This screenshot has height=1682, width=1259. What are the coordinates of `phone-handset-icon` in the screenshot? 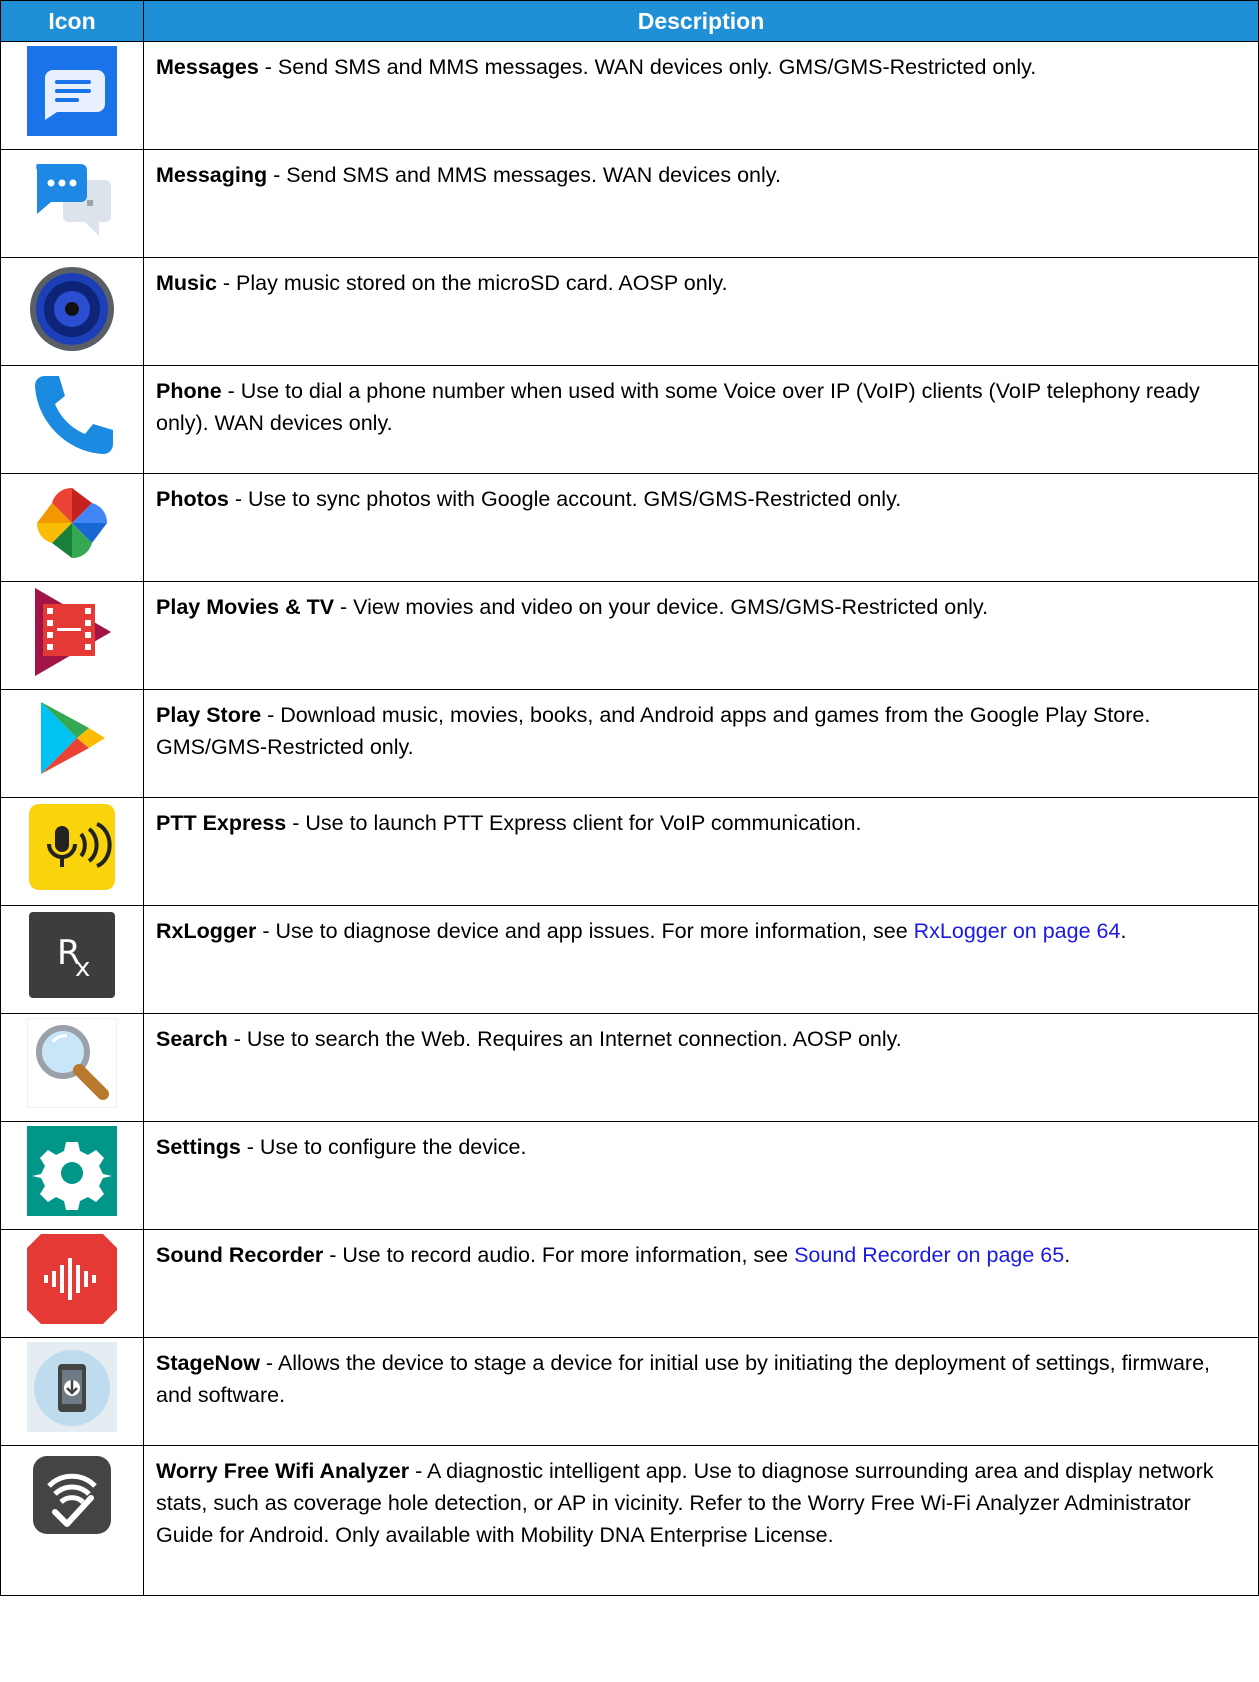 It's located at (74, 415).